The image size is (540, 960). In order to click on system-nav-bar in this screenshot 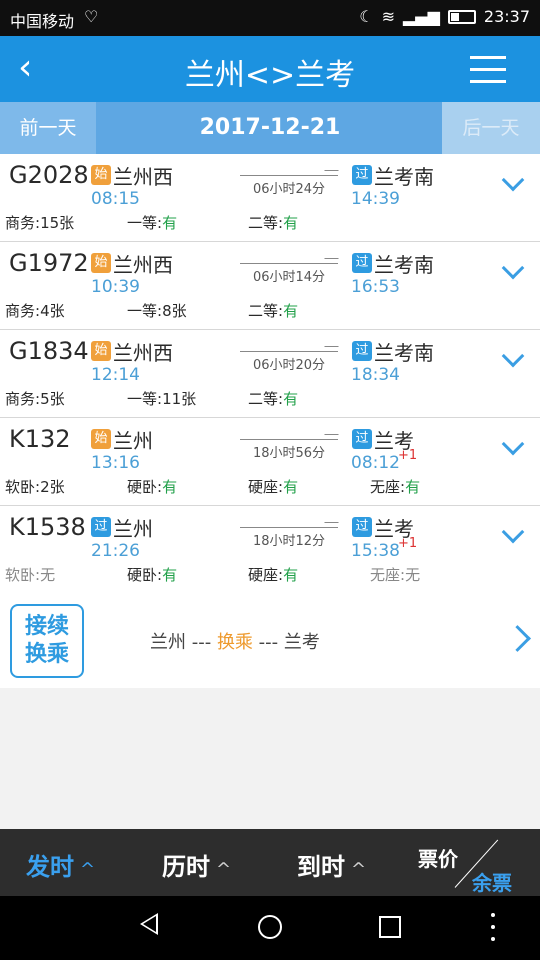, I will do `click(270, 928)`.